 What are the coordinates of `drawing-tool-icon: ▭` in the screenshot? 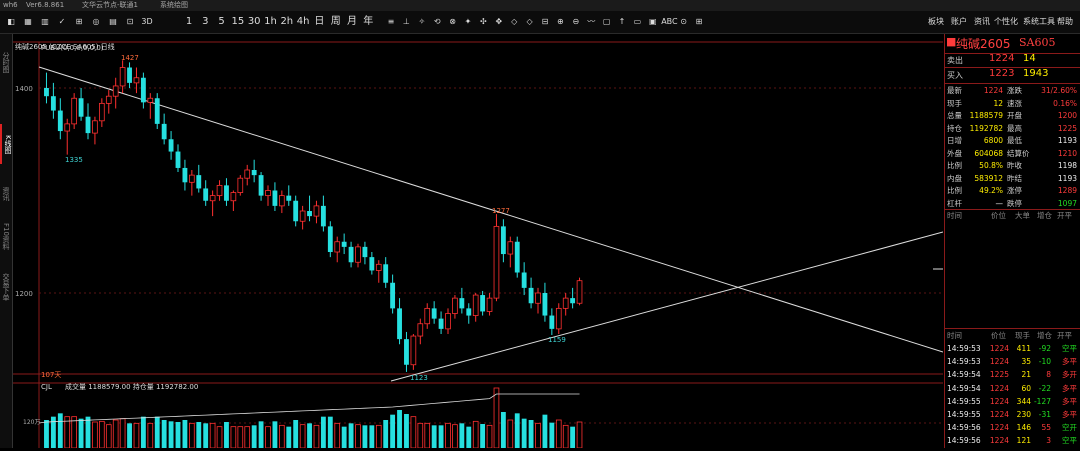 It's located at (637, 22).